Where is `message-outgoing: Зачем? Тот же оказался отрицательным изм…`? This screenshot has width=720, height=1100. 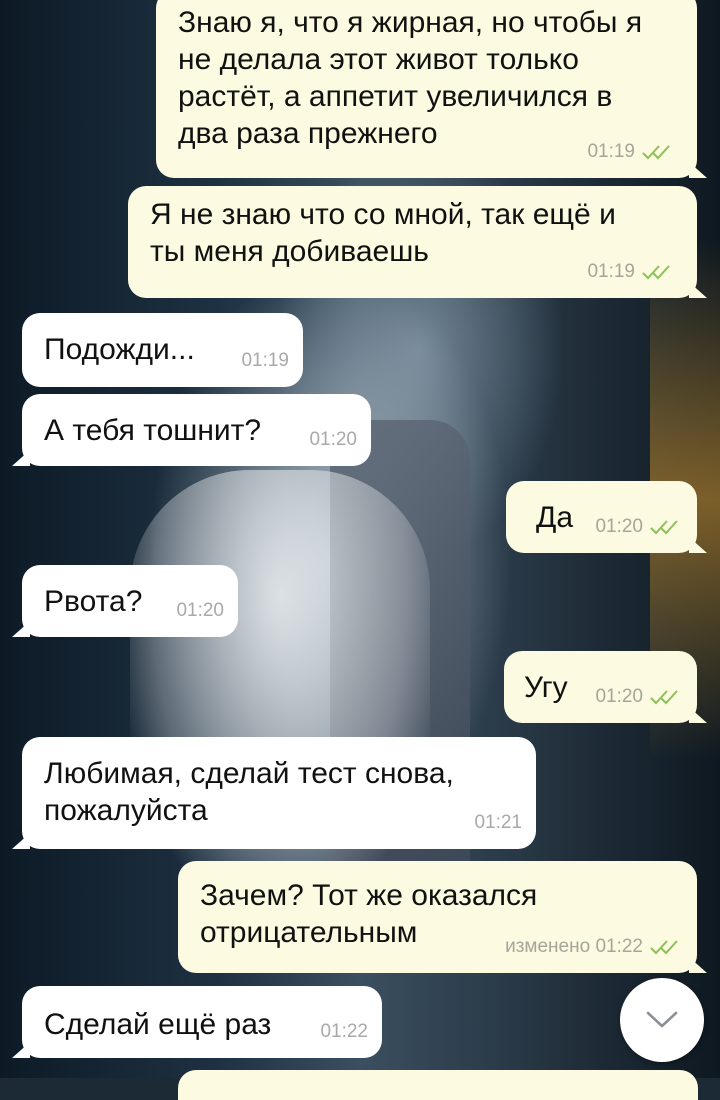 message-outgoing: Зачем? Тот же оказался отрицательным изм… is located at coordinates (442, 917).